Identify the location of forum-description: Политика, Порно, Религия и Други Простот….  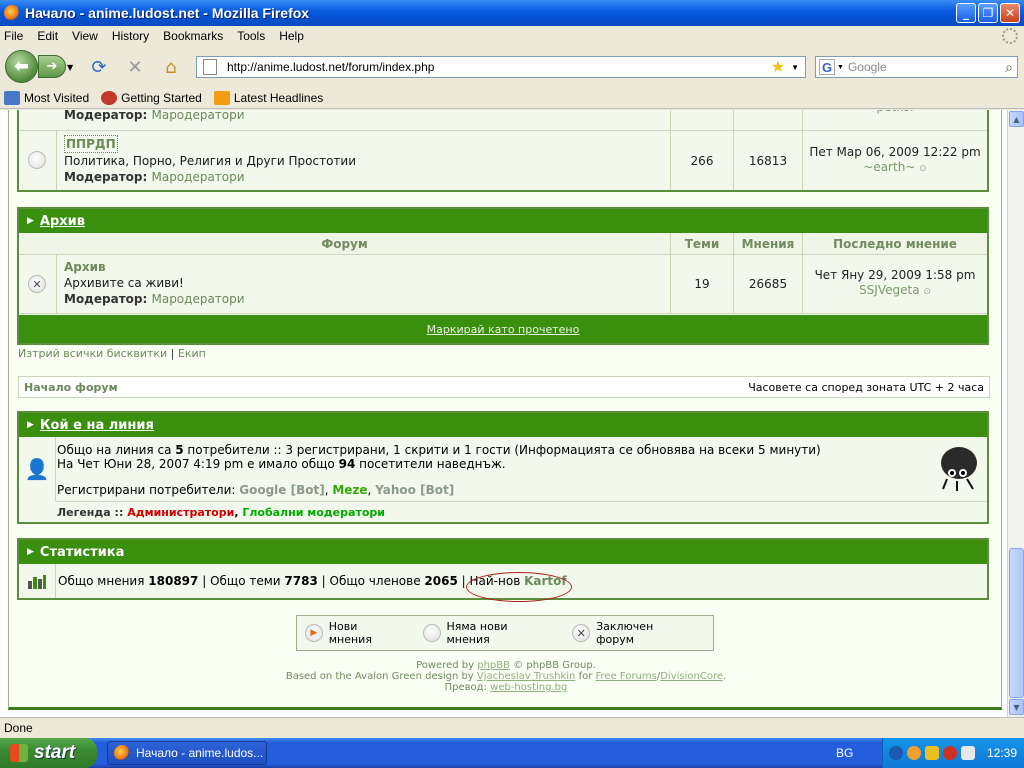
(210, 161).